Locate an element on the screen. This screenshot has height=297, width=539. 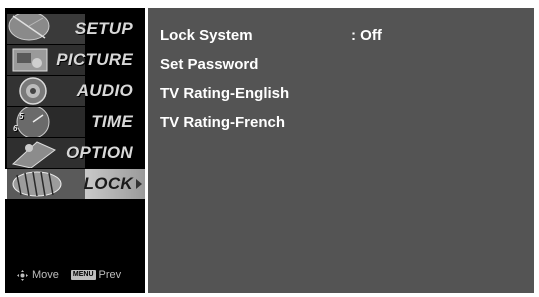
tv-rating-english-label: TV Rating-English is located at coordinates (225, 93).